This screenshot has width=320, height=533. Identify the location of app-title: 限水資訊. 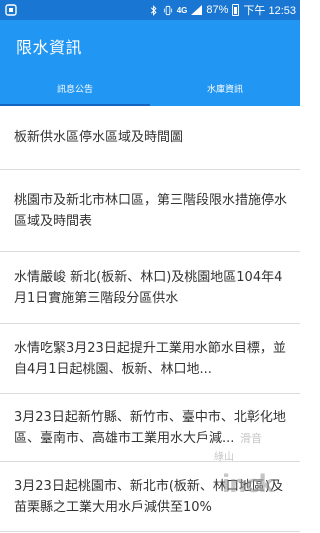
(49, 47).